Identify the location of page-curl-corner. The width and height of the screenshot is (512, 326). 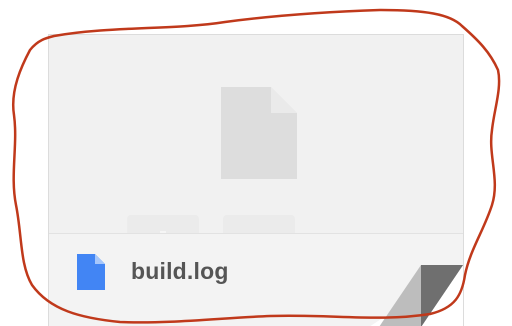
(416, 295).